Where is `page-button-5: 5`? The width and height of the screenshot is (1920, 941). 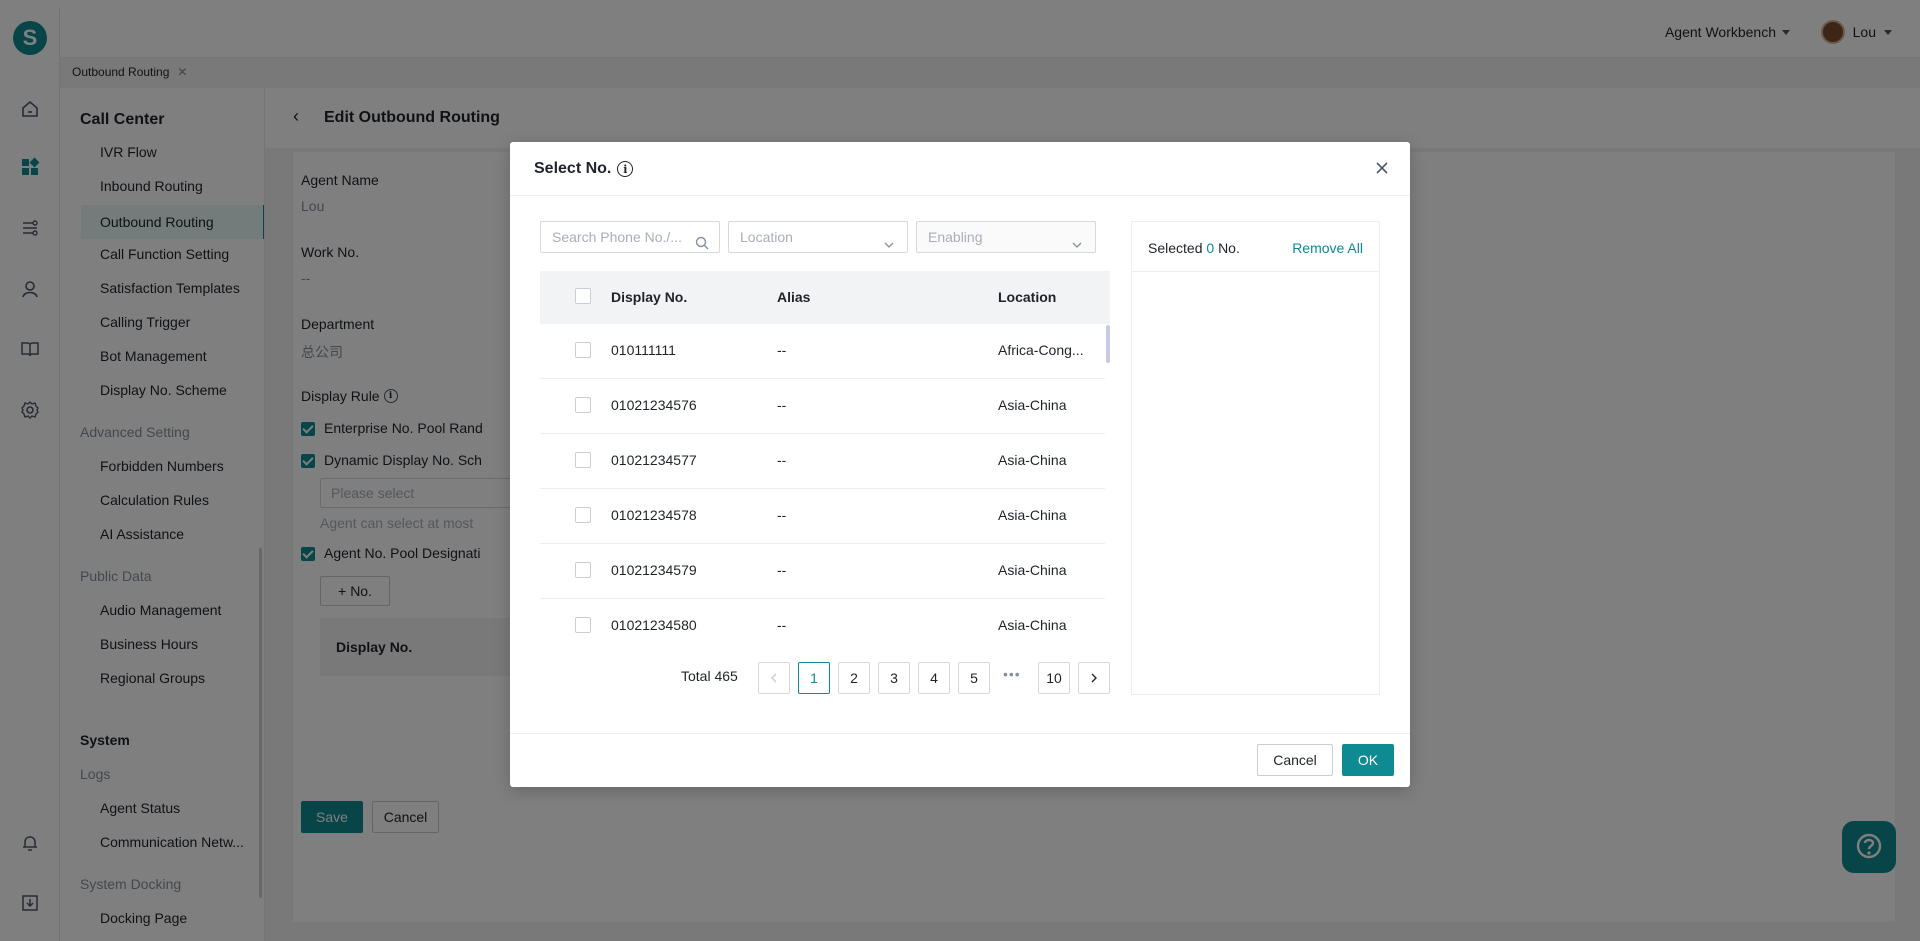
page-button-5: 5 is located at coordinates (974, 678).